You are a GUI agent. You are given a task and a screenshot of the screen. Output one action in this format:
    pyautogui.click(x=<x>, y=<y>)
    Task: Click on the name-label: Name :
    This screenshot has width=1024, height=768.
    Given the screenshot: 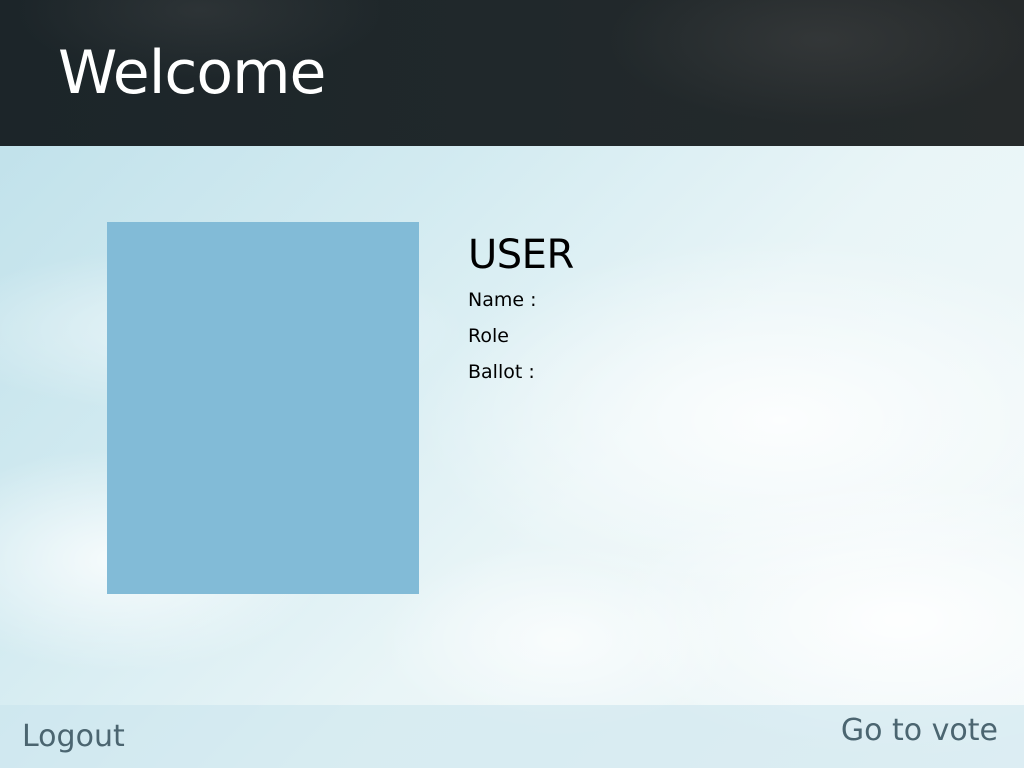 What is the action you would take?
    pyautogui.click(x=502, y=300)
    